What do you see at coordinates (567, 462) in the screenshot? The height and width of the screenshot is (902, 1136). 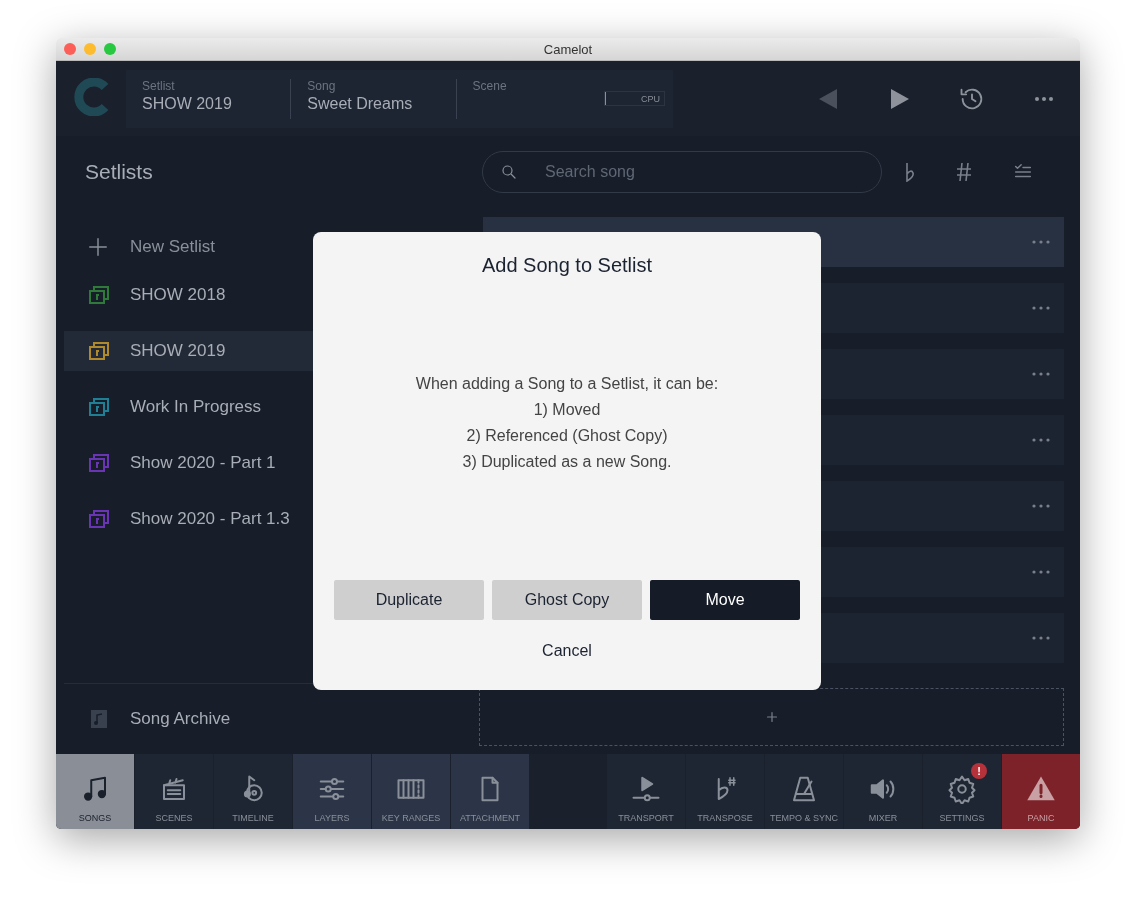 I see `dialog-message-line: 3) Duplicated as a new Song.` at bounding box center [567, 462].